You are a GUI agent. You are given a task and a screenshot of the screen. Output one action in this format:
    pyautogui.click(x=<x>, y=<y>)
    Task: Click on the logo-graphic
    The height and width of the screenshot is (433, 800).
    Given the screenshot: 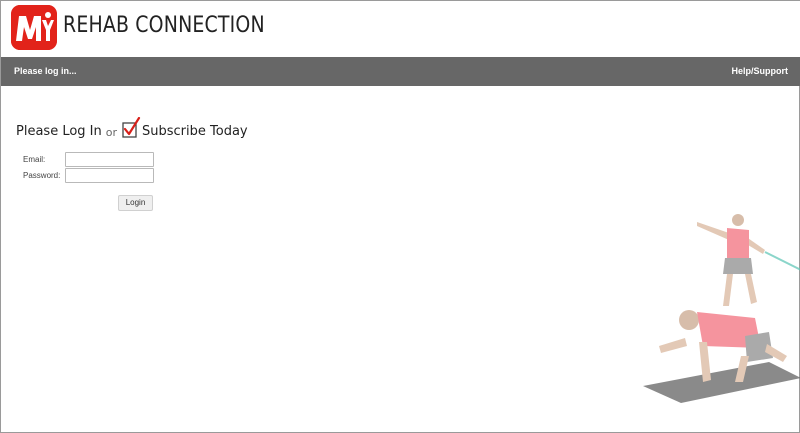 What is the action you would take?
    pyautogui.click(x=34, y=27)
    